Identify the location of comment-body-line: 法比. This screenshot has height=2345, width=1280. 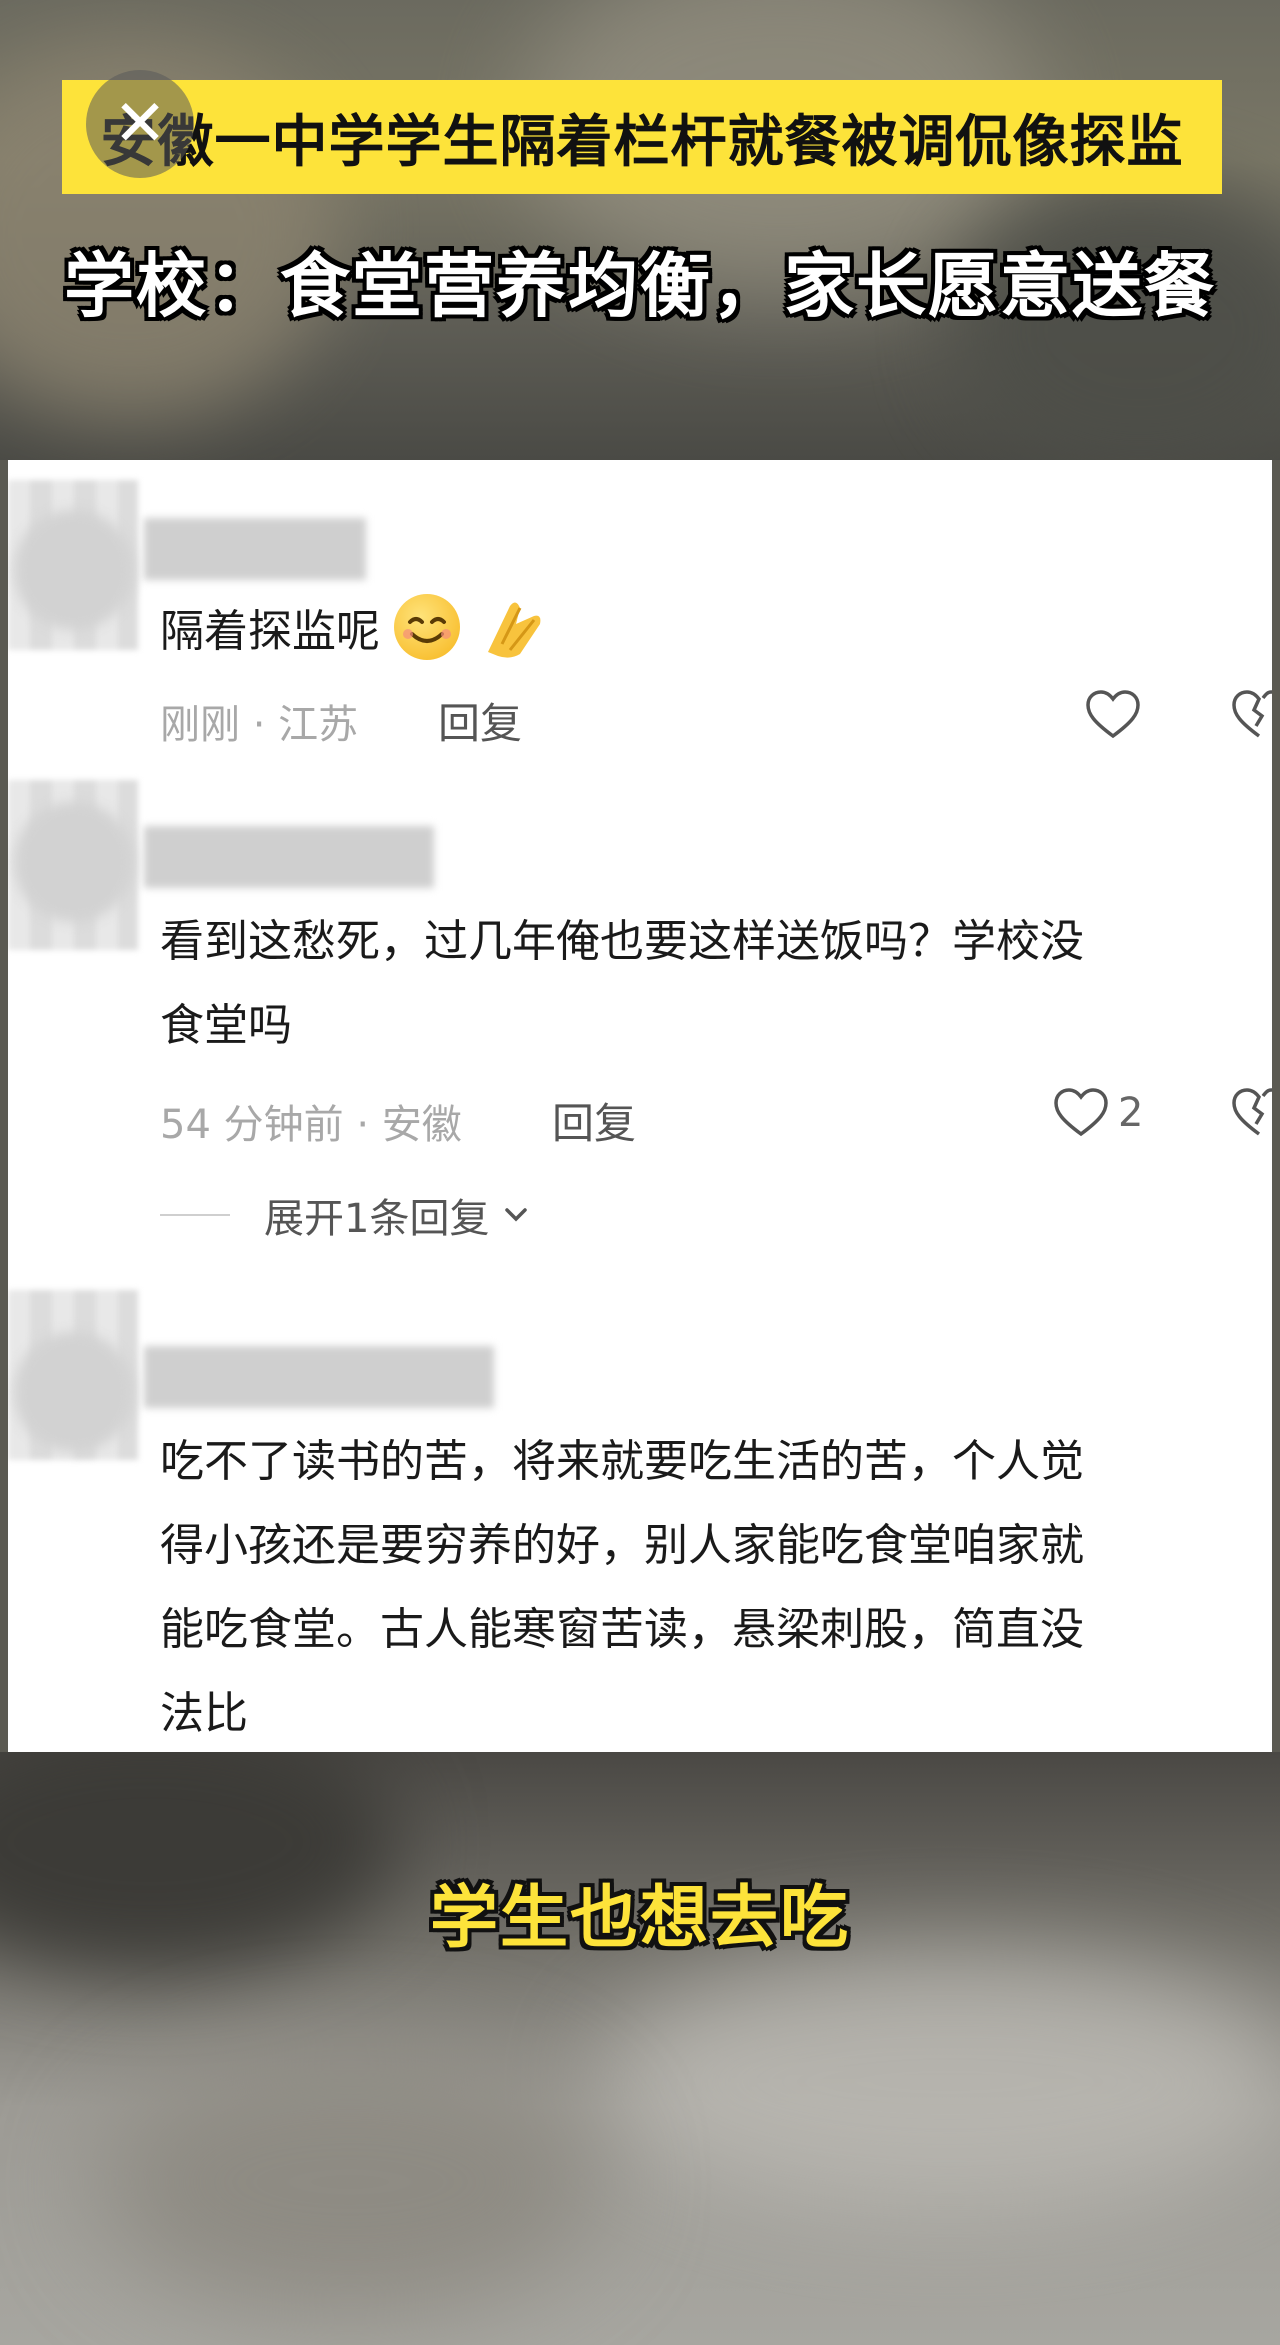
(204, 1713).